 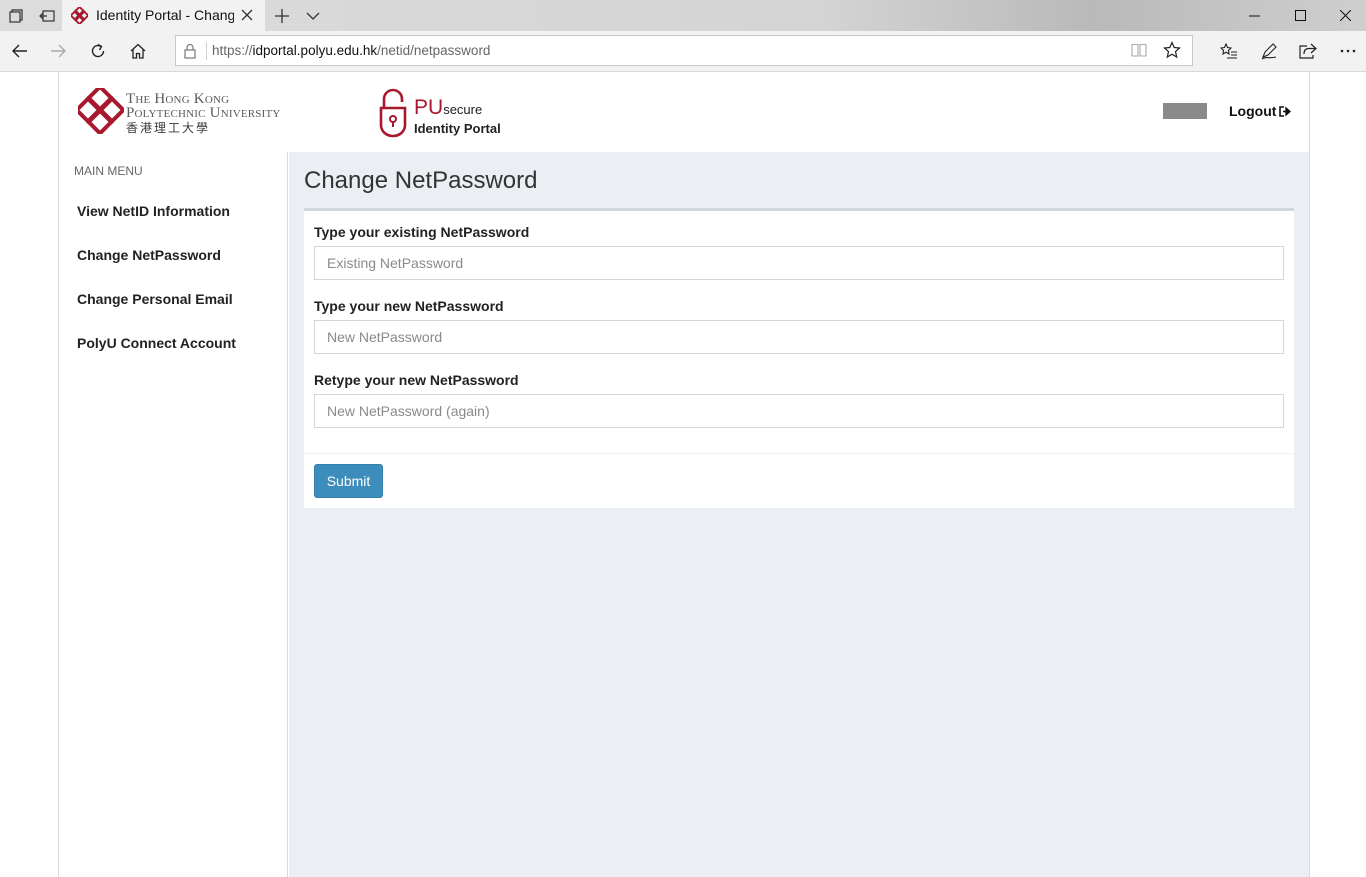 What do you see at coordinates (421, 180) in the screenshot?
I see `page-title: Change NetPassword` at bounding box center [421, 180].